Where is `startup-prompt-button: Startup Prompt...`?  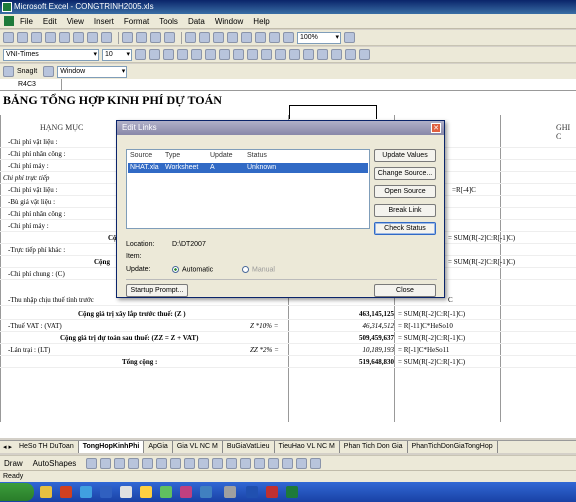
startup-prompt-button: Startup Prompt... is located at coordinates (157, 290).